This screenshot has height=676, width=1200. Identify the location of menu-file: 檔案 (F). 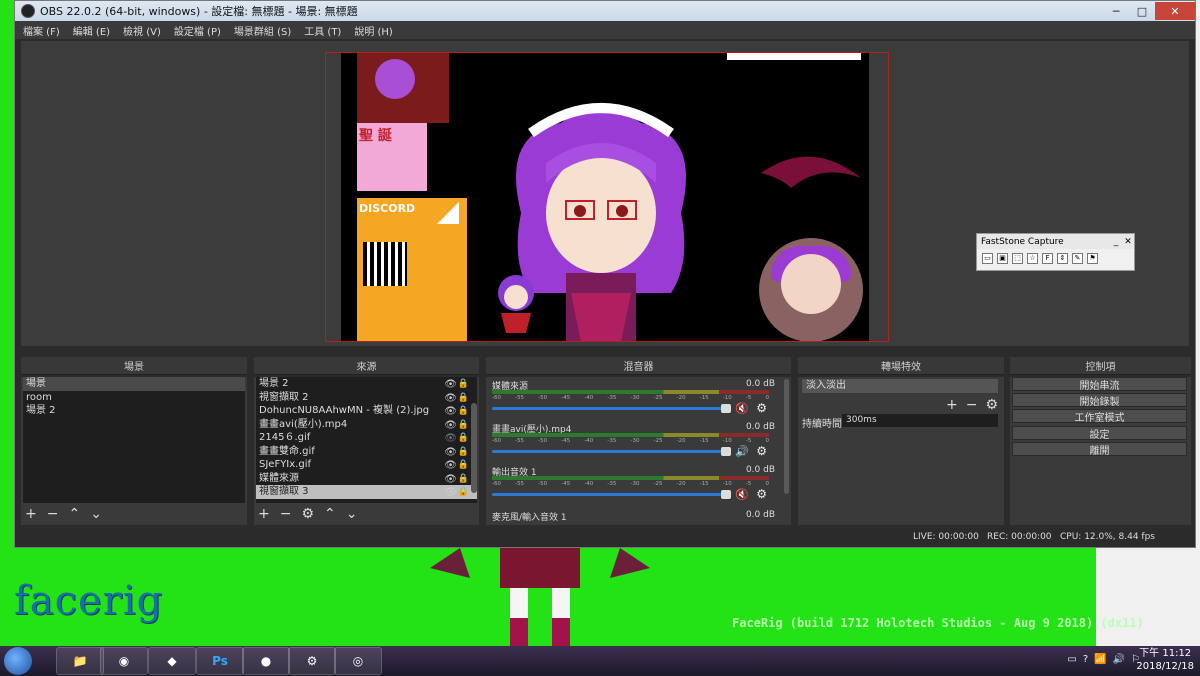
(41, 30).